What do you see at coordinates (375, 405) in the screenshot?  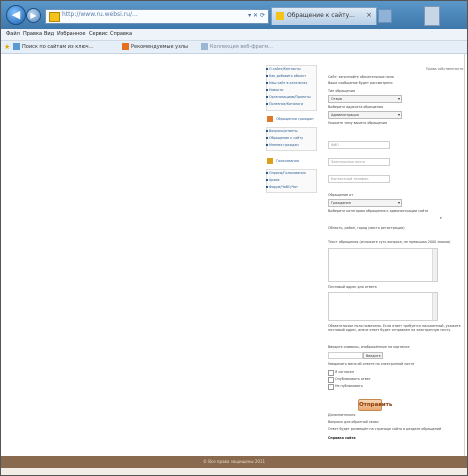 I see `submit-button: Отправить` at bounding box center [375, 405].